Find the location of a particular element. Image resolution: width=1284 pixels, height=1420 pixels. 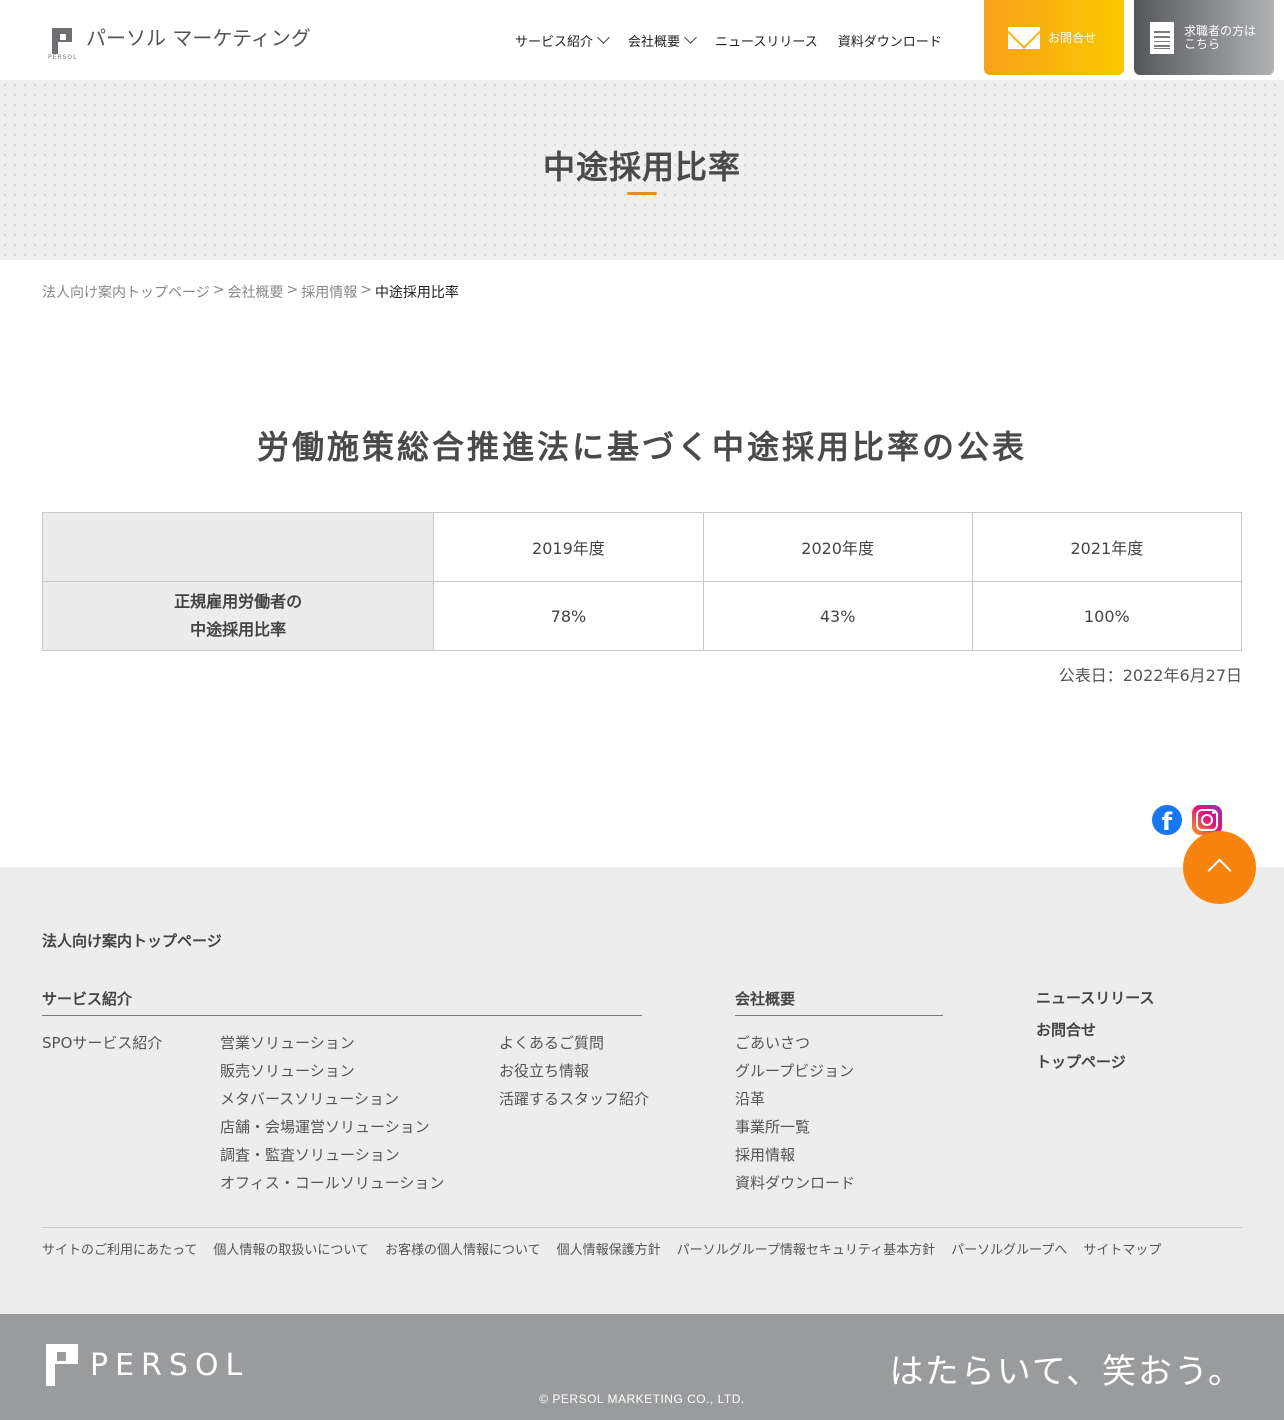

footer-company-col: ごあいさつ グループビジョン 沿革 事業所一覧 採用情報 資料ダウンロード is located at coordinates (795, 1113).